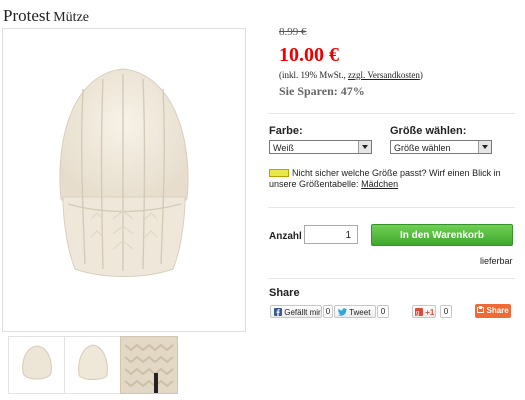 This screenshot has height=400, width=525. I want to click on tax-note: (inkl. 19% MwSt., zzgl. Versandkosten), so click(351, 75).